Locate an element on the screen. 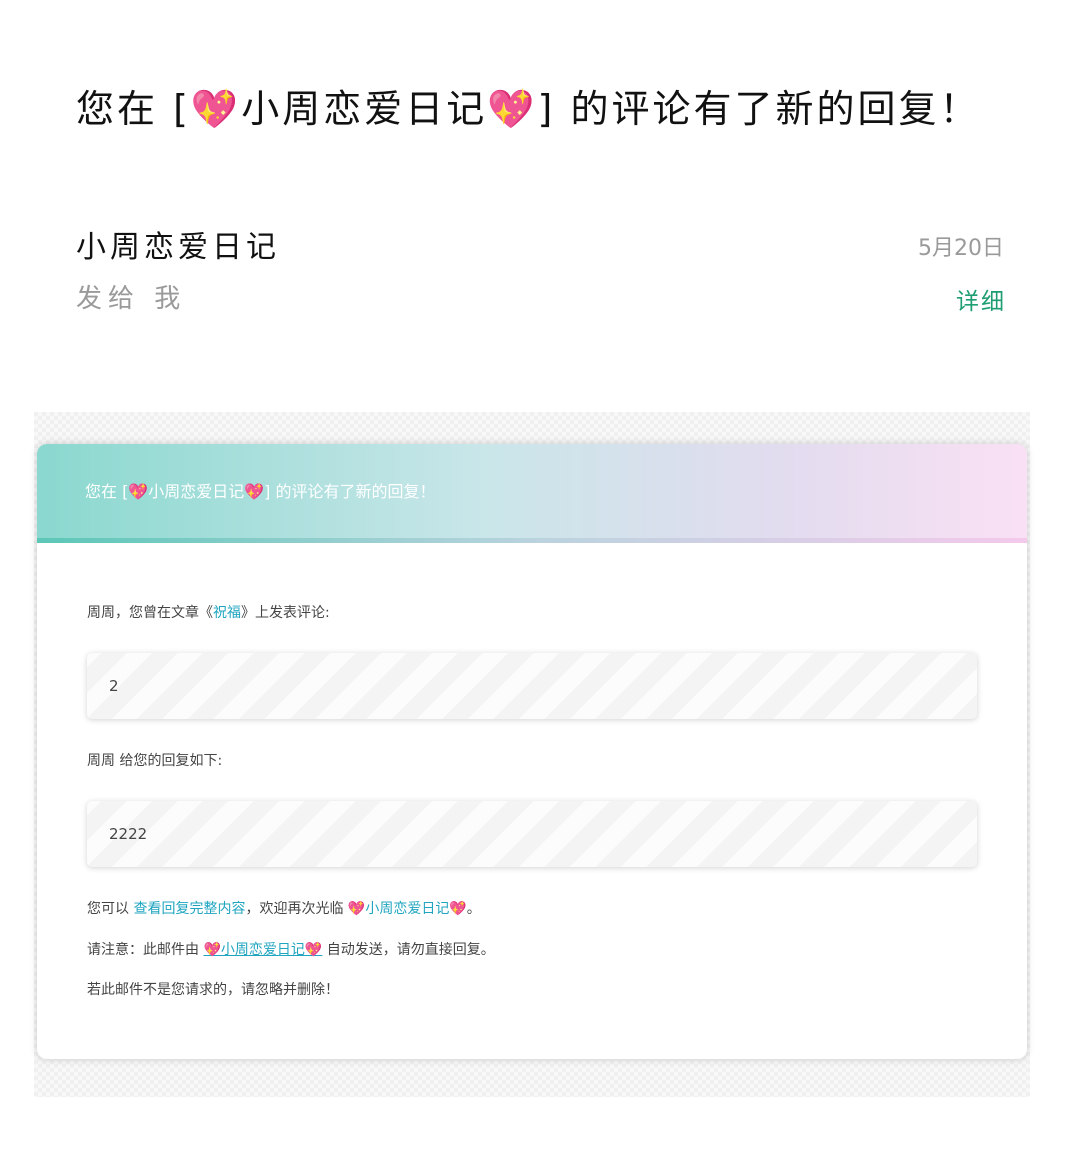 The height and width of the screenshot is (1161, 1080). email-subject: 您在 [💖小周恋爱日记💖] 的评论有了新的回复！ is located at coordinates (528, 109).